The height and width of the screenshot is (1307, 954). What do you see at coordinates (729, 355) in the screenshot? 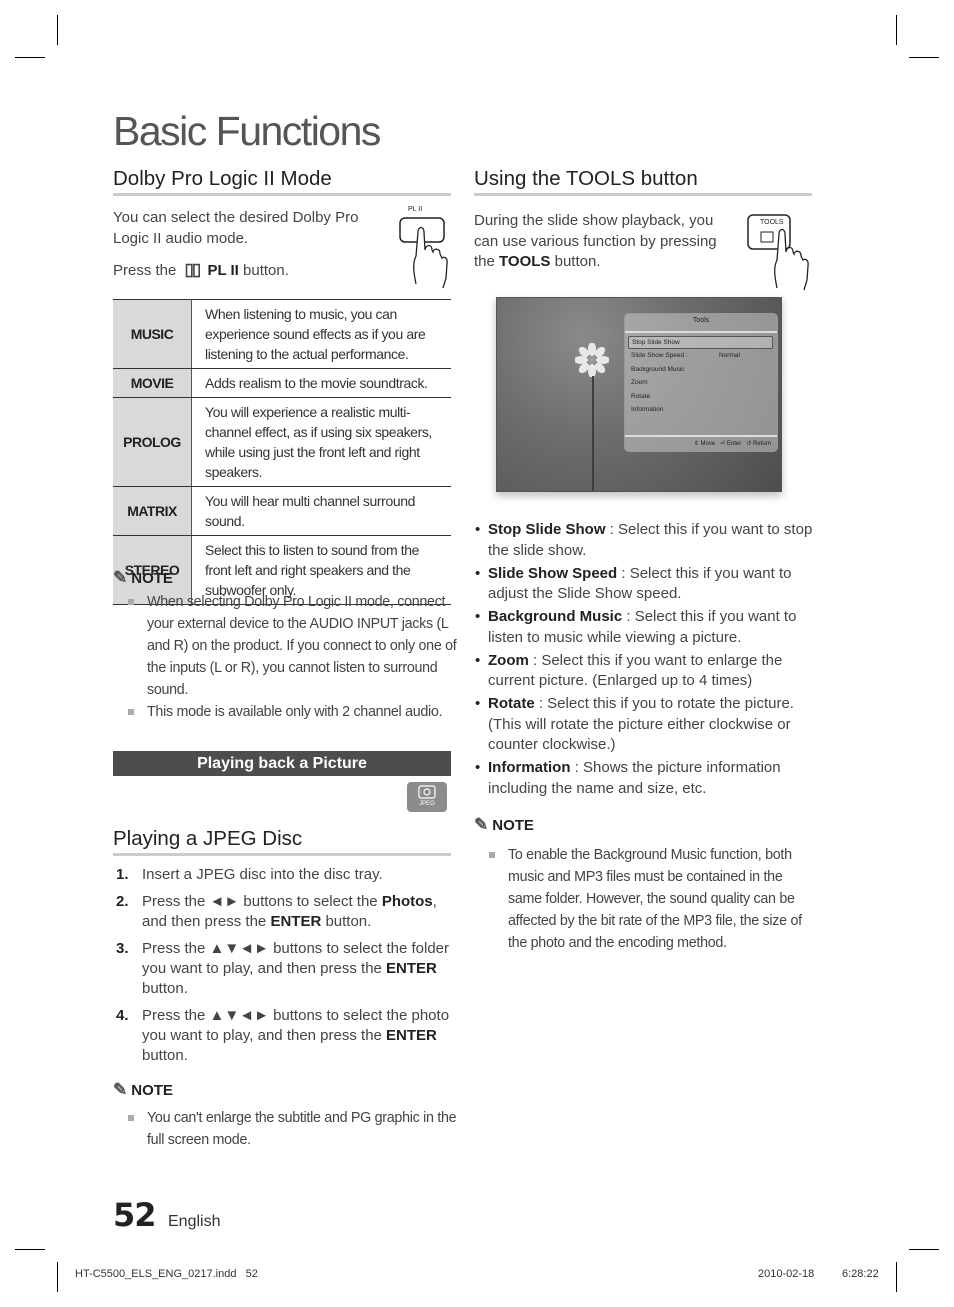
I see `tools-menu-item-value: Normal` at bounding box center [729, 355].